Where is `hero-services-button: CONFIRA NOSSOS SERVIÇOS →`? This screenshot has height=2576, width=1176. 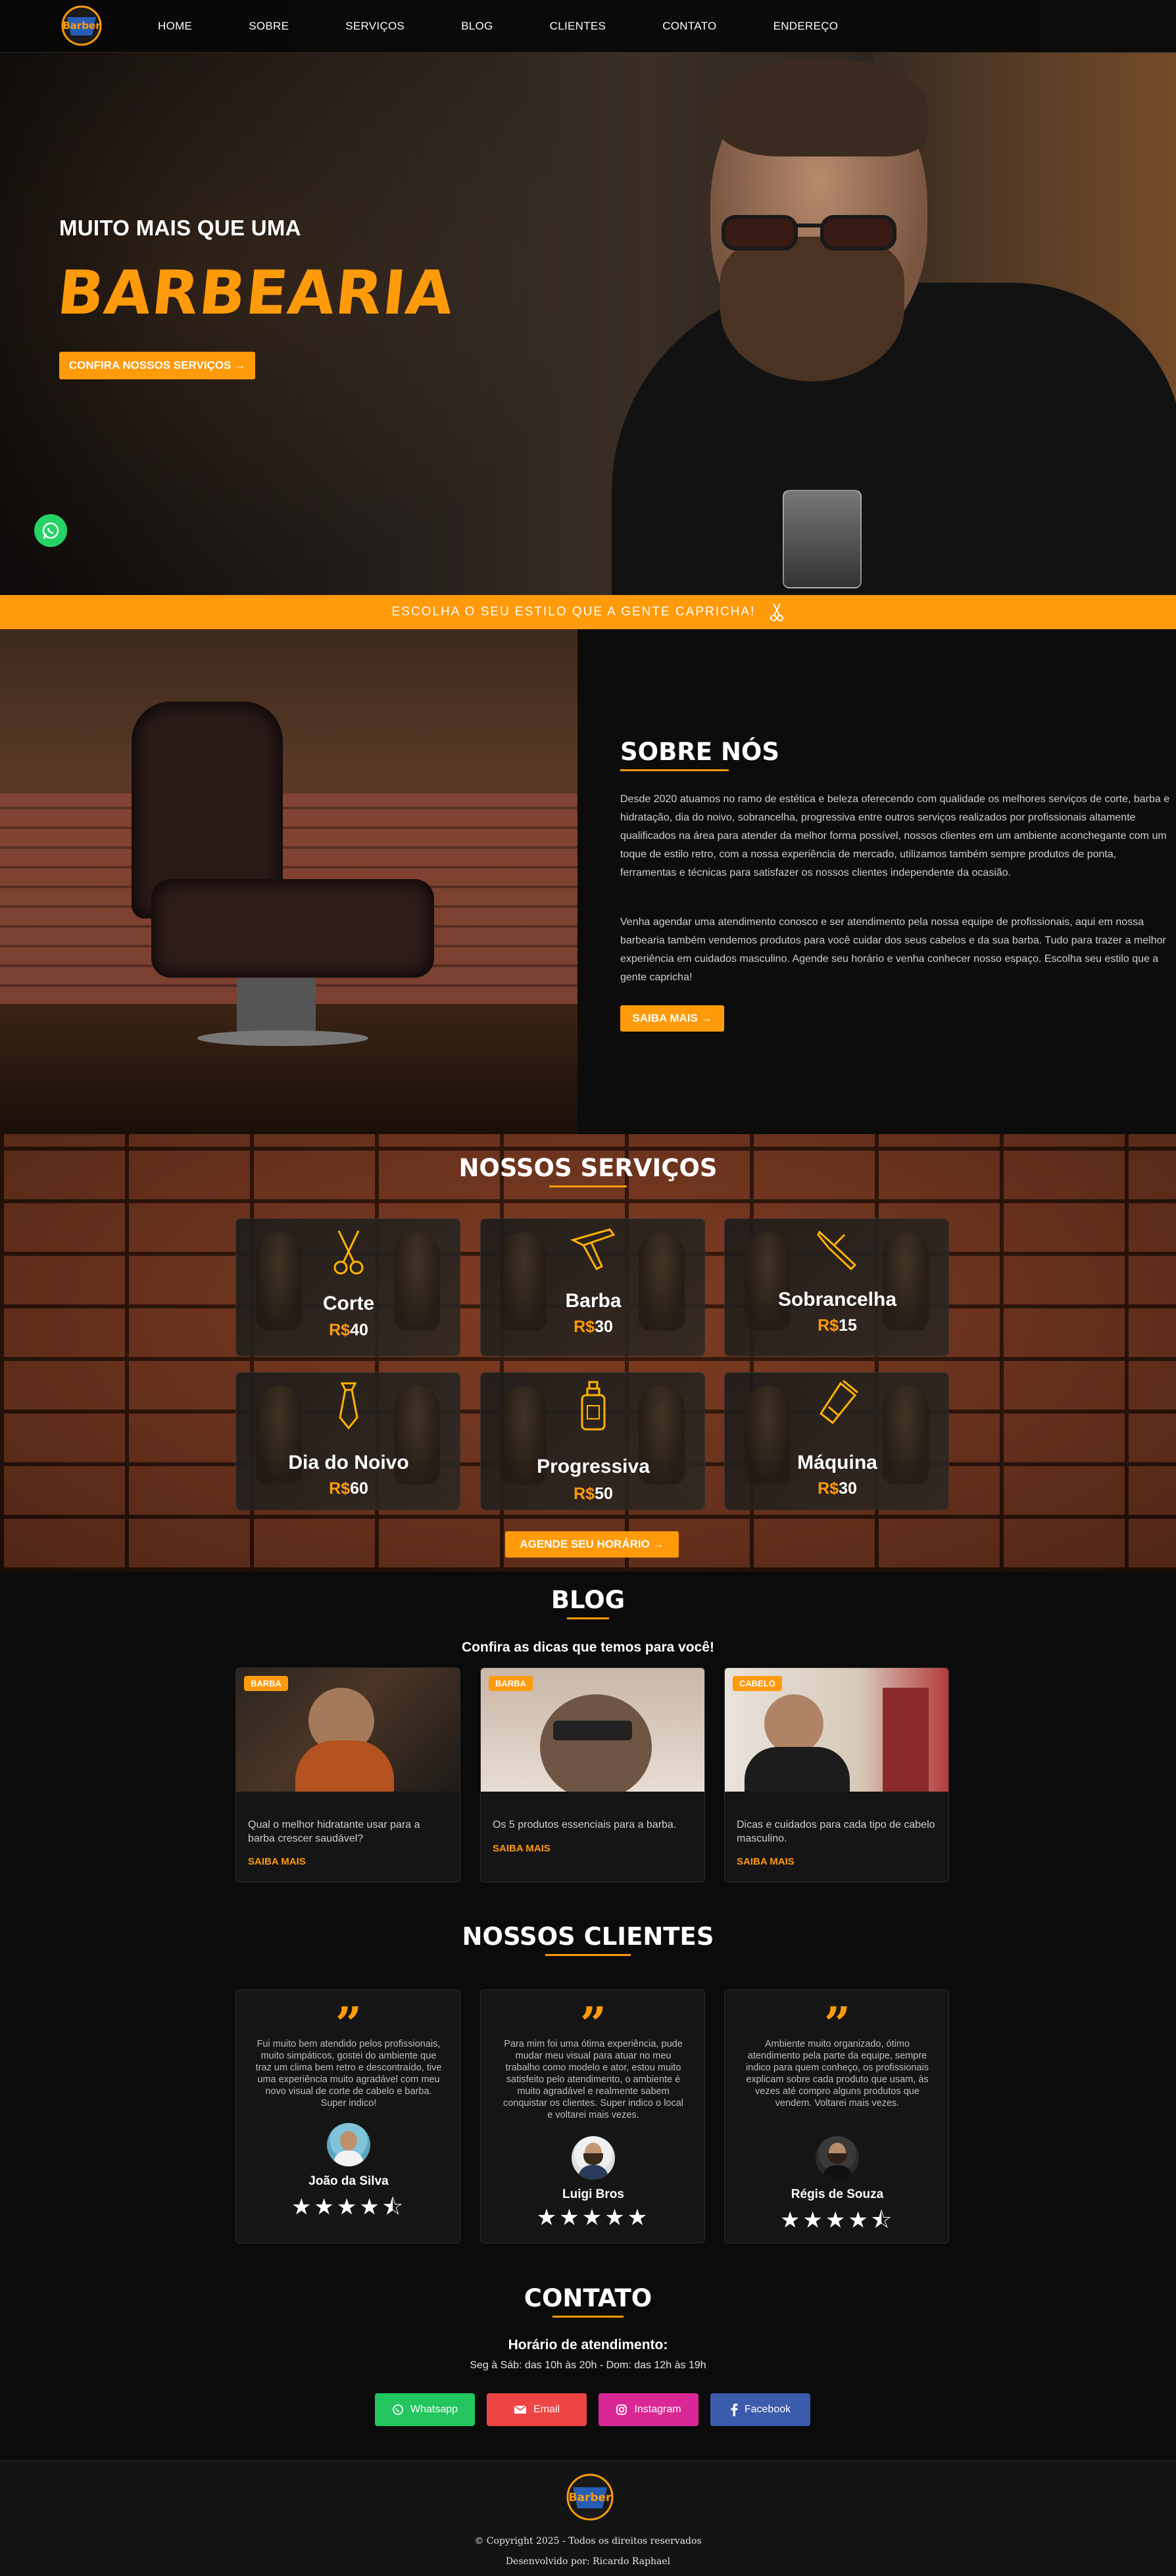
hero-services-button: CONFIRA NOSSOS SERVIÇOS → is located at coordinates (157, 366).